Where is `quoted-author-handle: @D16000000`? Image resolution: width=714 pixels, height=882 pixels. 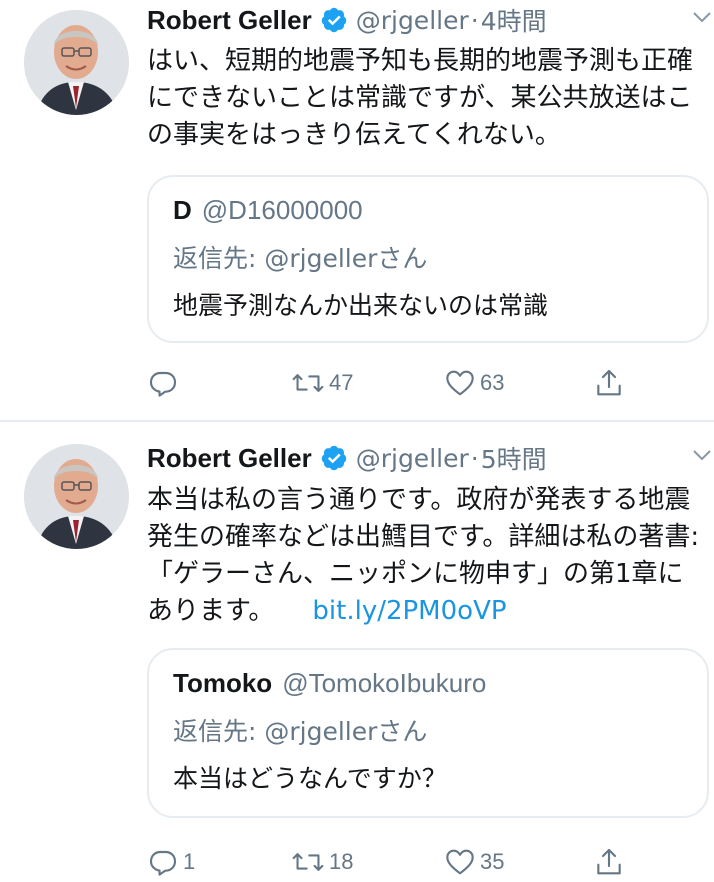
quoted-author-handle: @D16000000 is located at coordinates (282, 210).